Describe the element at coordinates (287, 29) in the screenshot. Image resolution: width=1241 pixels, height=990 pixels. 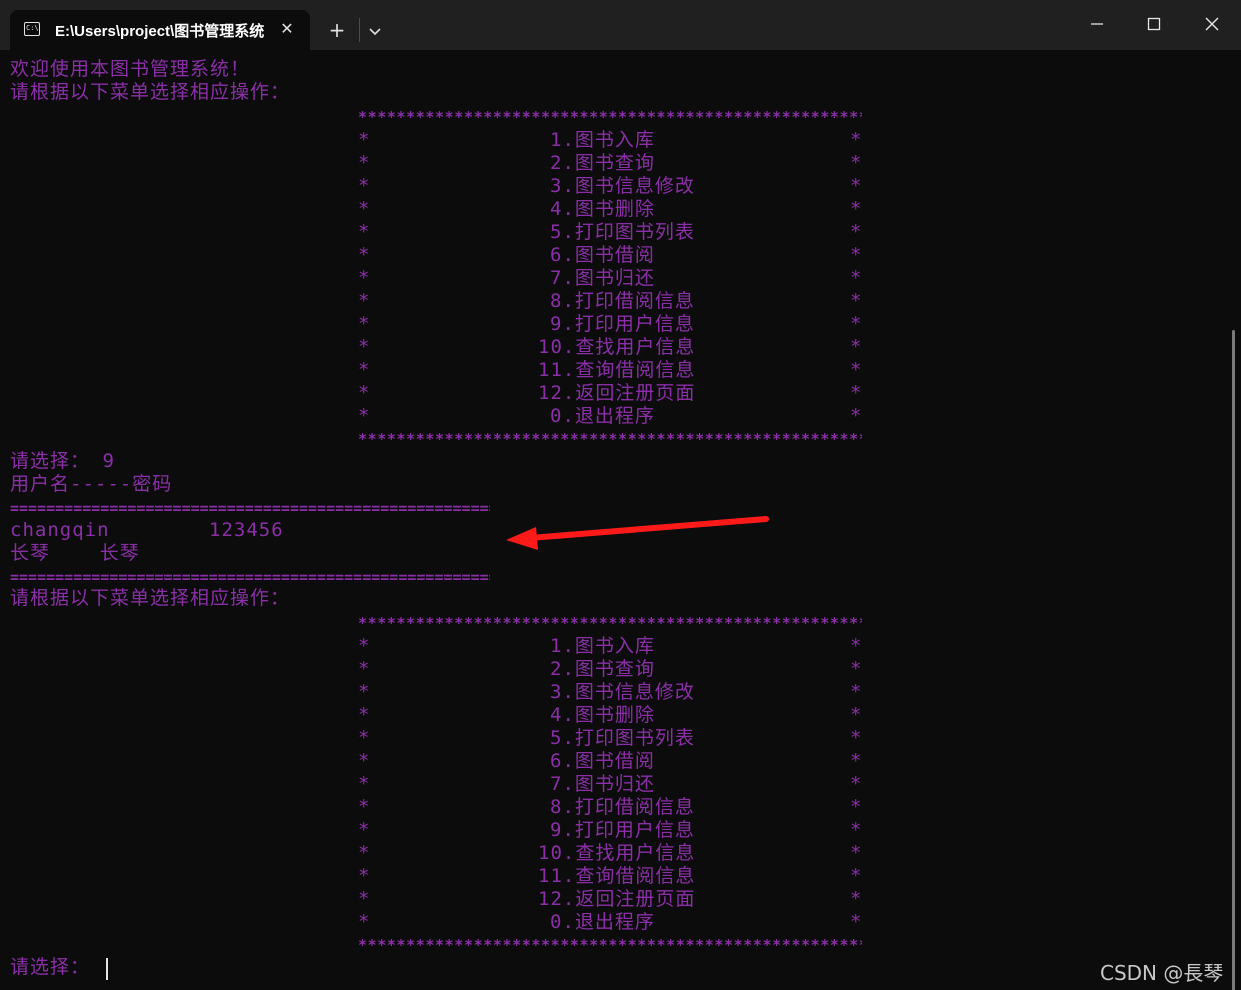
I see `close-tab-icon: ✕` at that location.